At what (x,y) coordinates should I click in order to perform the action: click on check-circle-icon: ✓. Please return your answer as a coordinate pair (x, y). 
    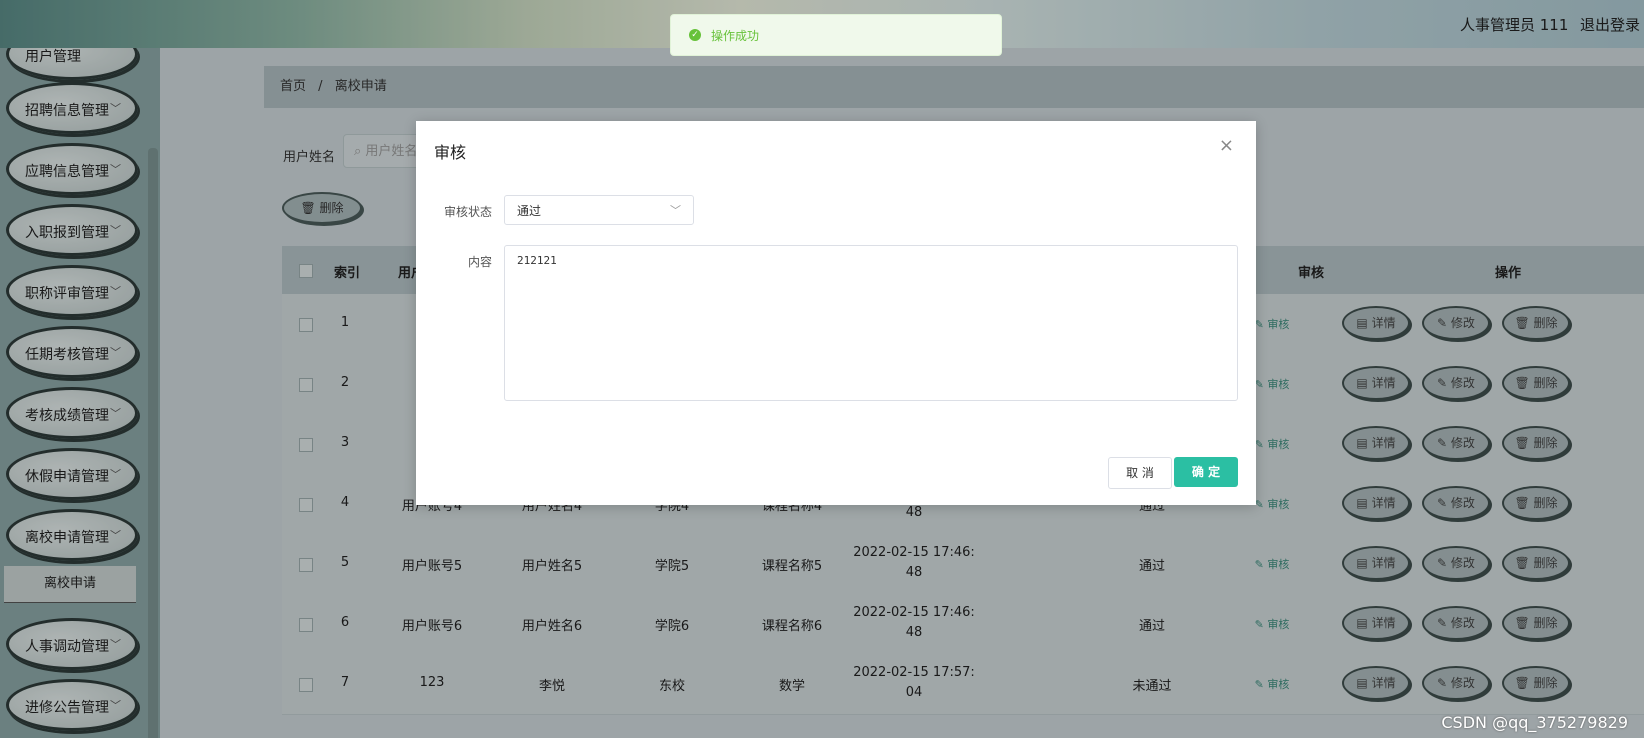
    Looking at the image, I should click on (695, 35).